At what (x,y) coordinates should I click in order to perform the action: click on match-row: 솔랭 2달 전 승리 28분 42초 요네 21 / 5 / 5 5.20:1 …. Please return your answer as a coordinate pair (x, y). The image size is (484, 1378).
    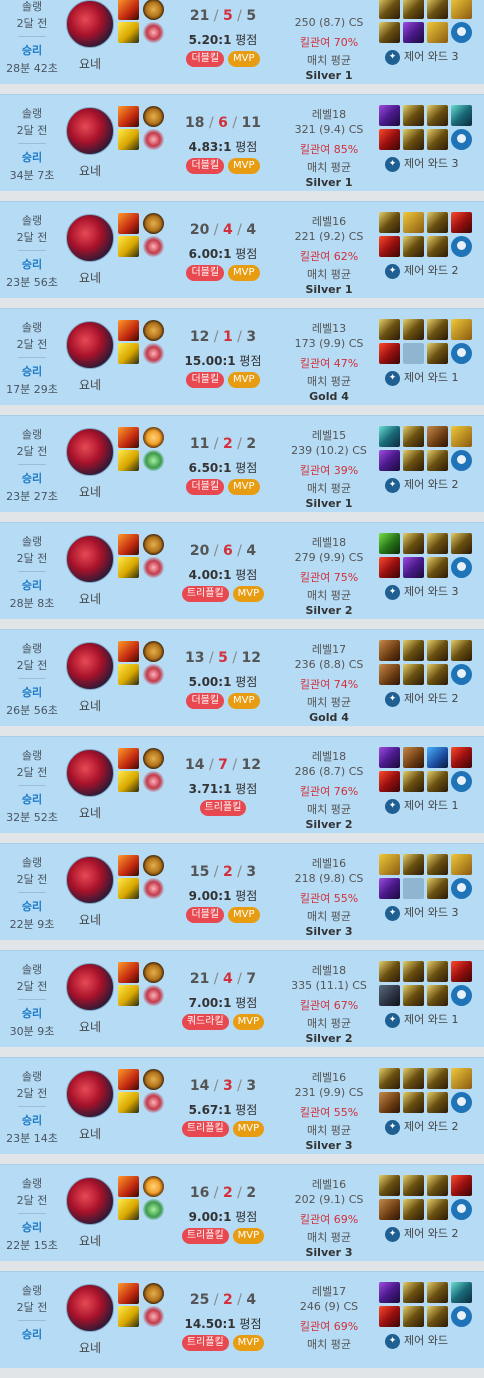
    Looking at the image, I should click on (242, 42).